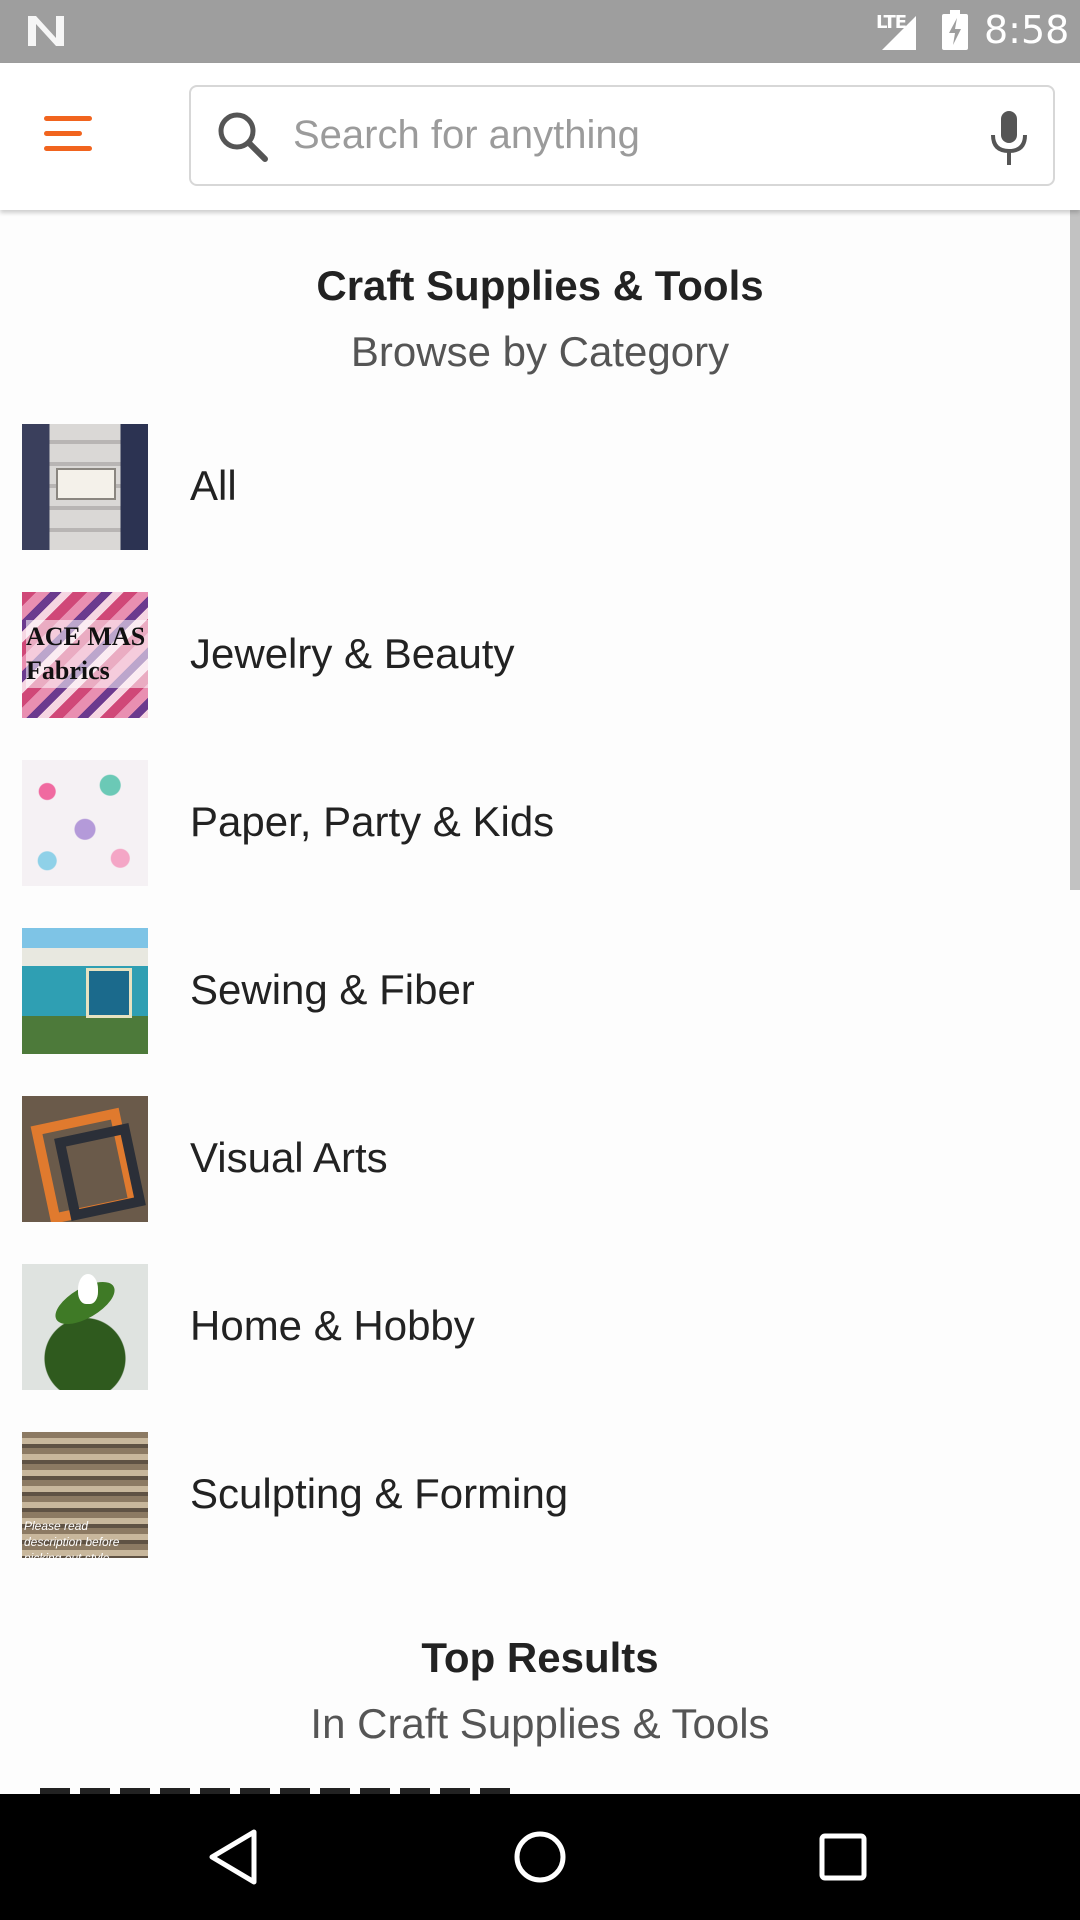 This screenshot has width=1080, height=1920. I want to click on system-navigation-bar, so click(540, 1857).